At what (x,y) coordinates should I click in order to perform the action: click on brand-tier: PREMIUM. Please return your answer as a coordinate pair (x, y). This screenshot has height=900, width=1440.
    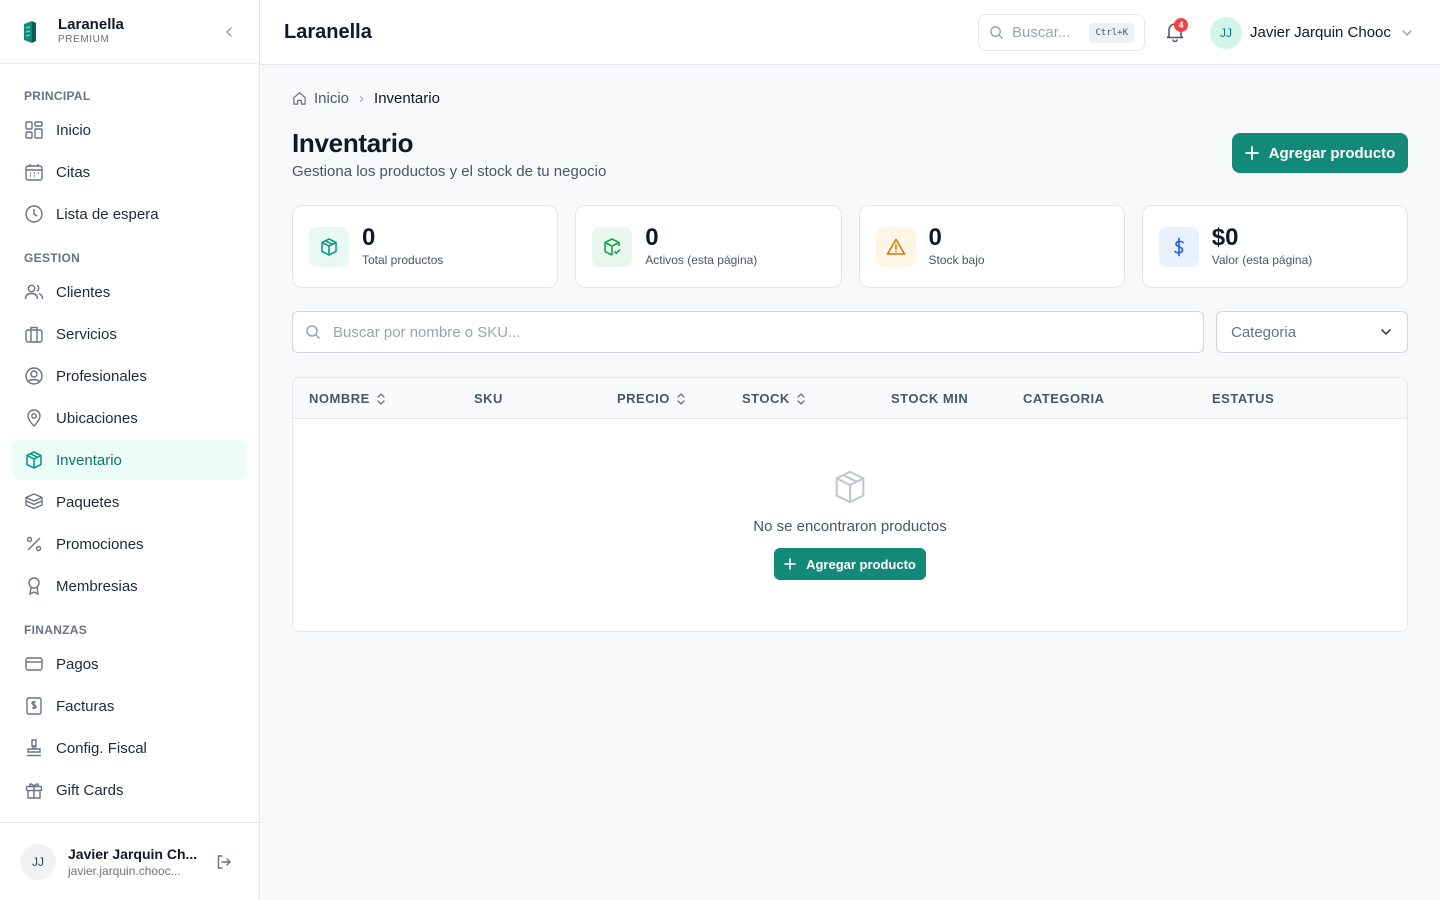
    Looking at the image, I should click on (84, 39).